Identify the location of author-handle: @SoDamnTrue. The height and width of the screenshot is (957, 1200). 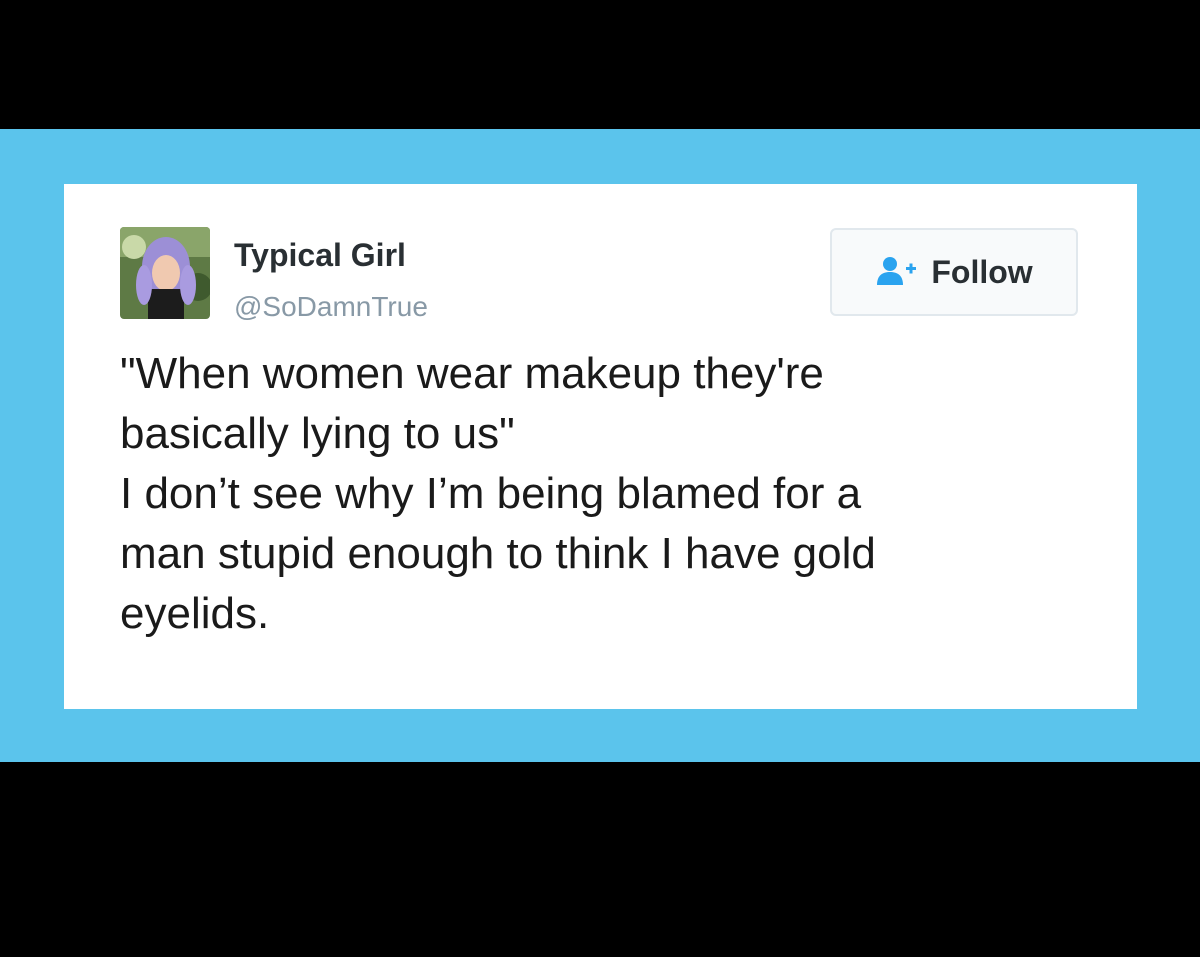
(331, 307).